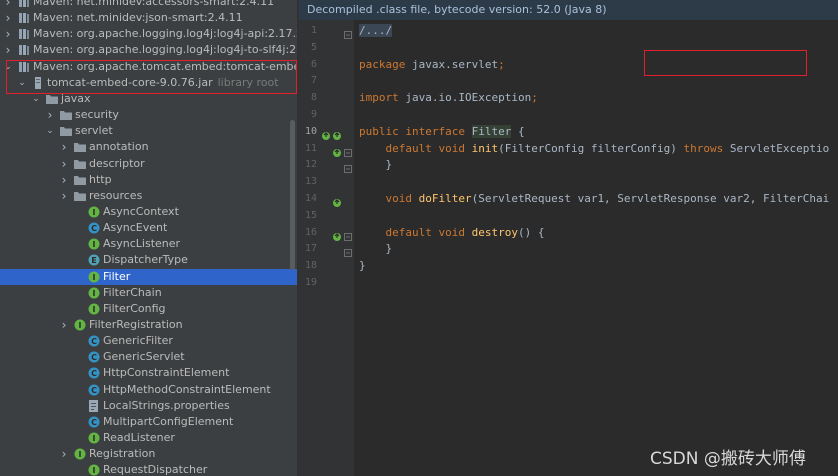 The width and height of the screenshot is (838, 476). Describe the element at coordinates (148, 180) in the screenshot. I see `tree-row: › http` at that location.